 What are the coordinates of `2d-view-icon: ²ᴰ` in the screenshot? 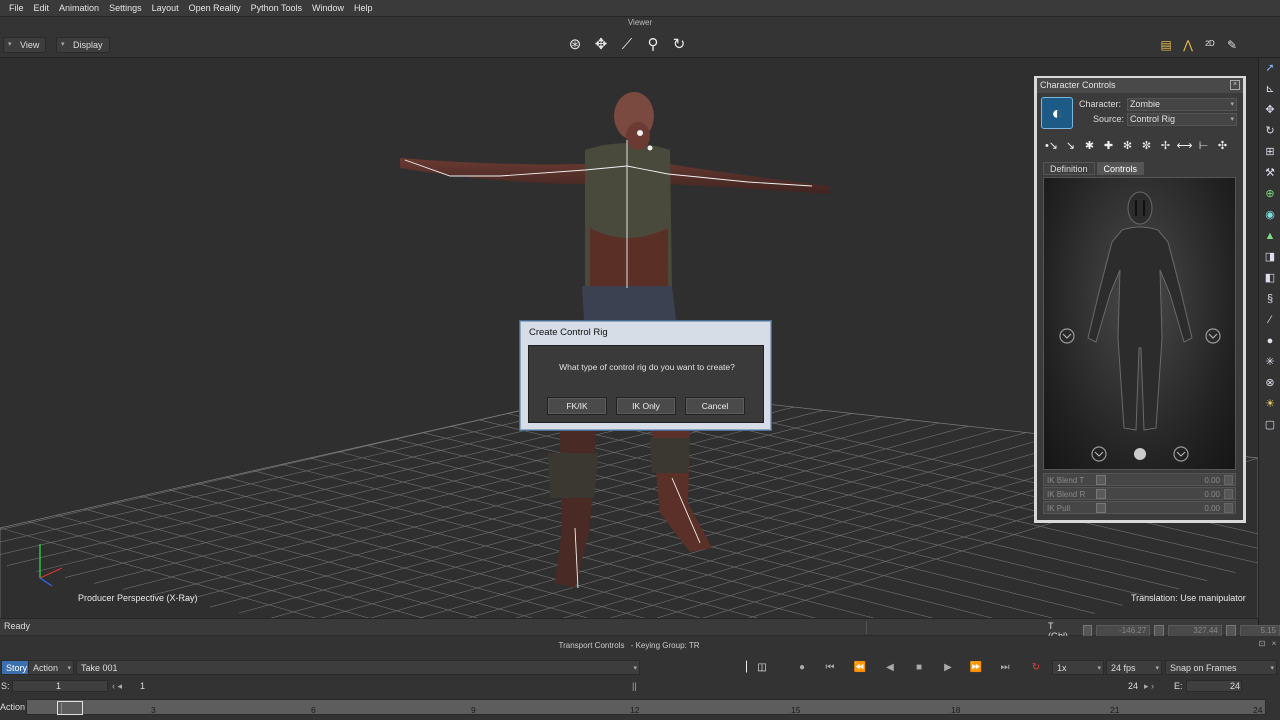 It's located at (1210, 45).